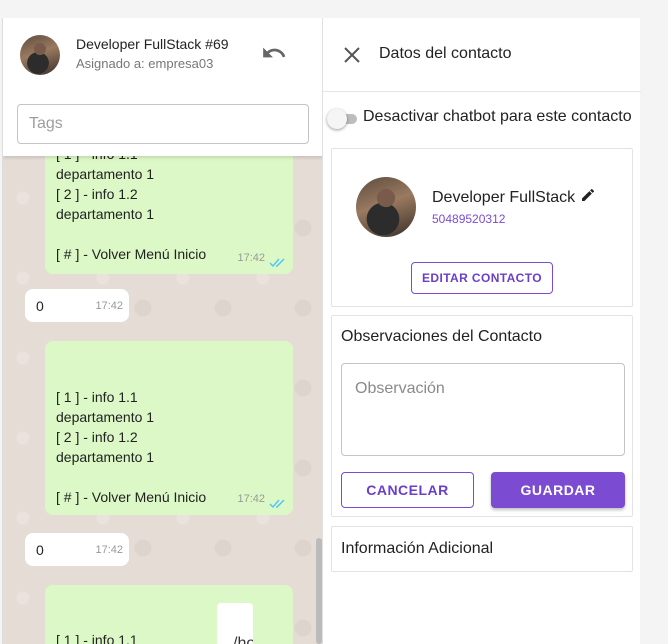  I want to click on toggle-knob, so click(337, 119).